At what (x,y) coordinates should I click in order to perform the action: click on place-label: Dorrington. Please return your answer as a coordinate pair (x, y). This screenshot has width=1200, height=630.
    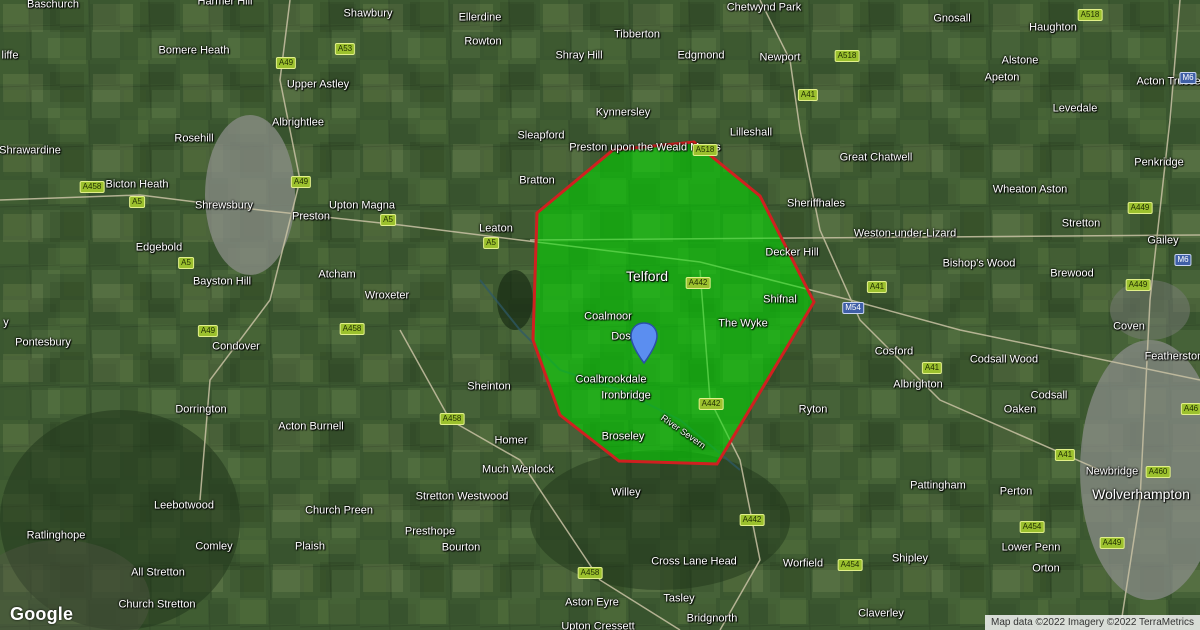
    Looking at the image, I should click on (201, 409).